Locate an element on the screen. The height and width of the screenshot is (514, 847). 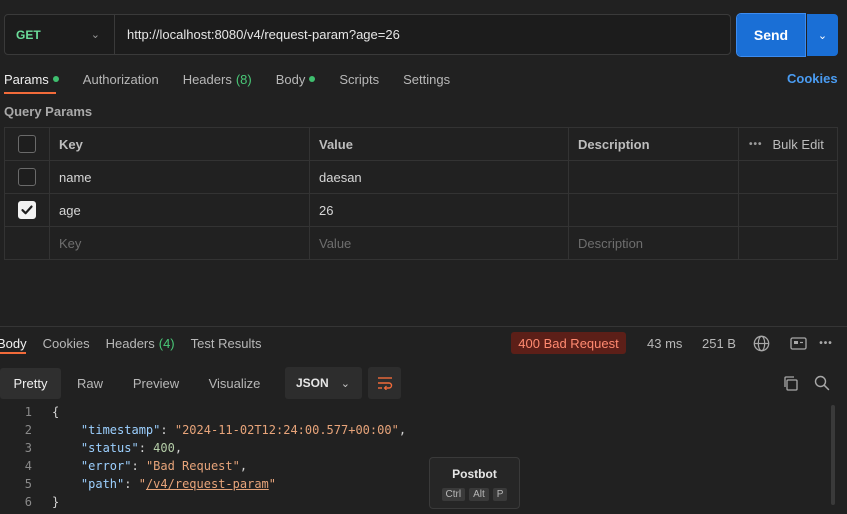
postbot-shortcut: Ctrl Alt P is located at coordinates (474, 494).